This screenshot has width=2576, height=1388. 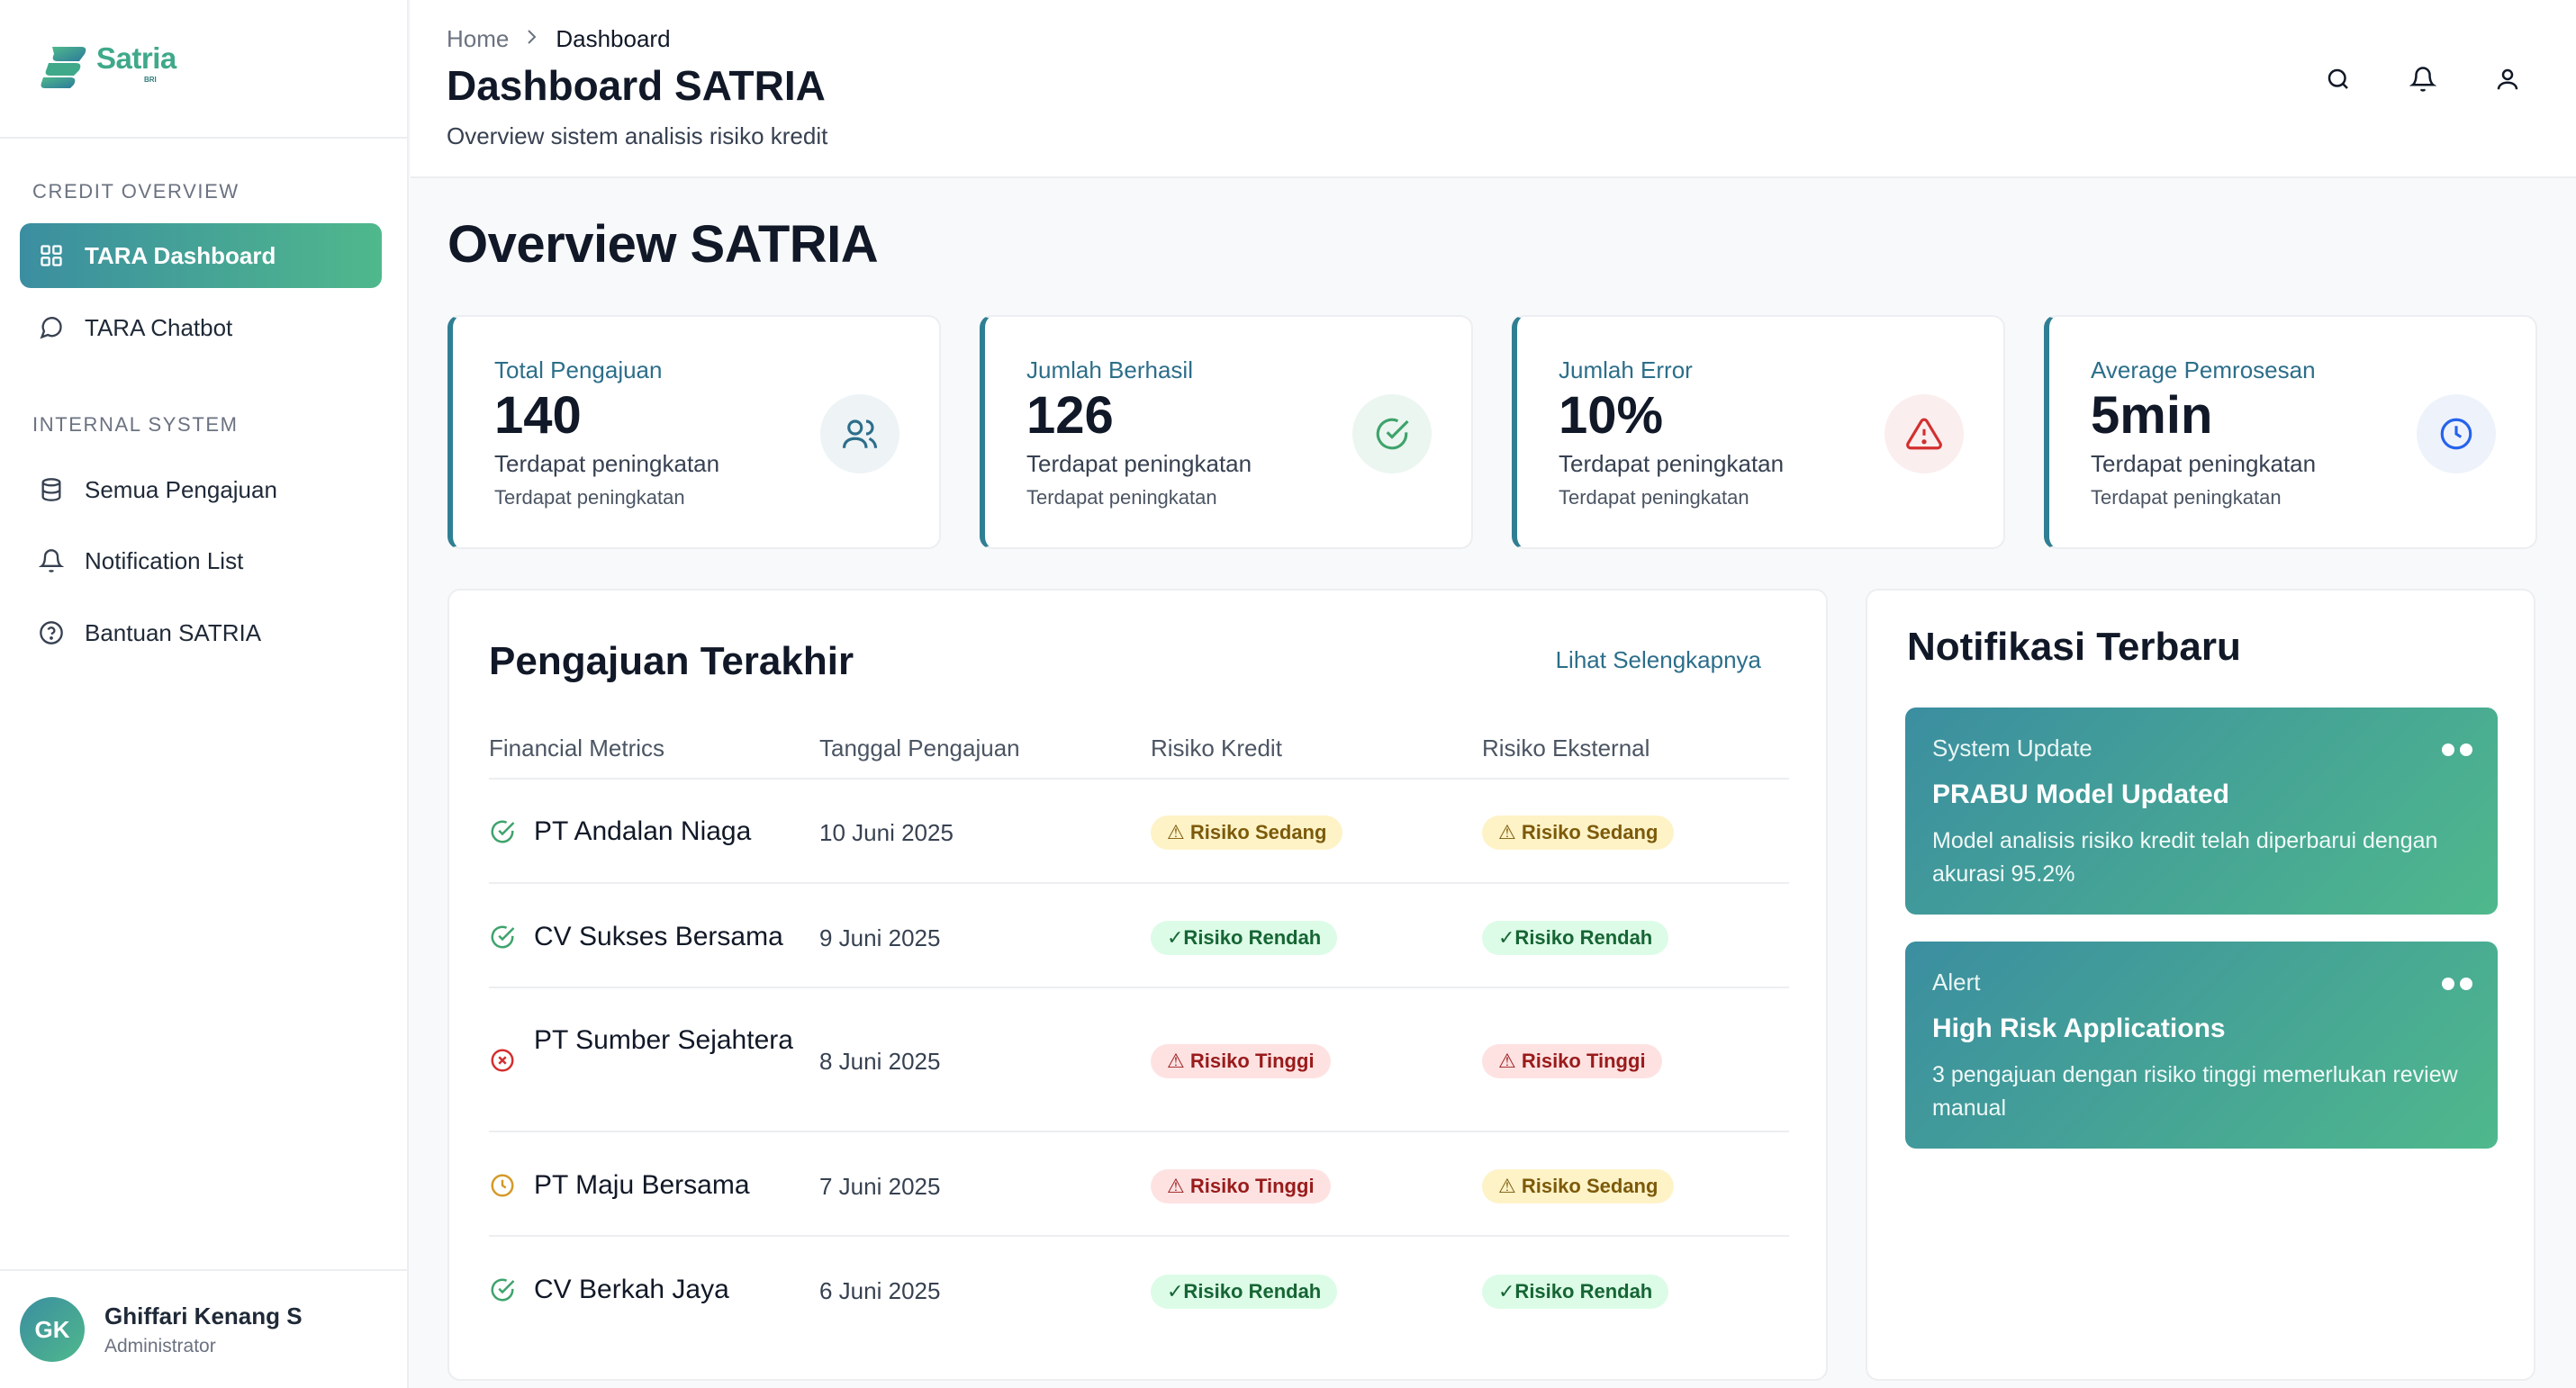 I want to click on search-icon, so click(x=2338, y=79).